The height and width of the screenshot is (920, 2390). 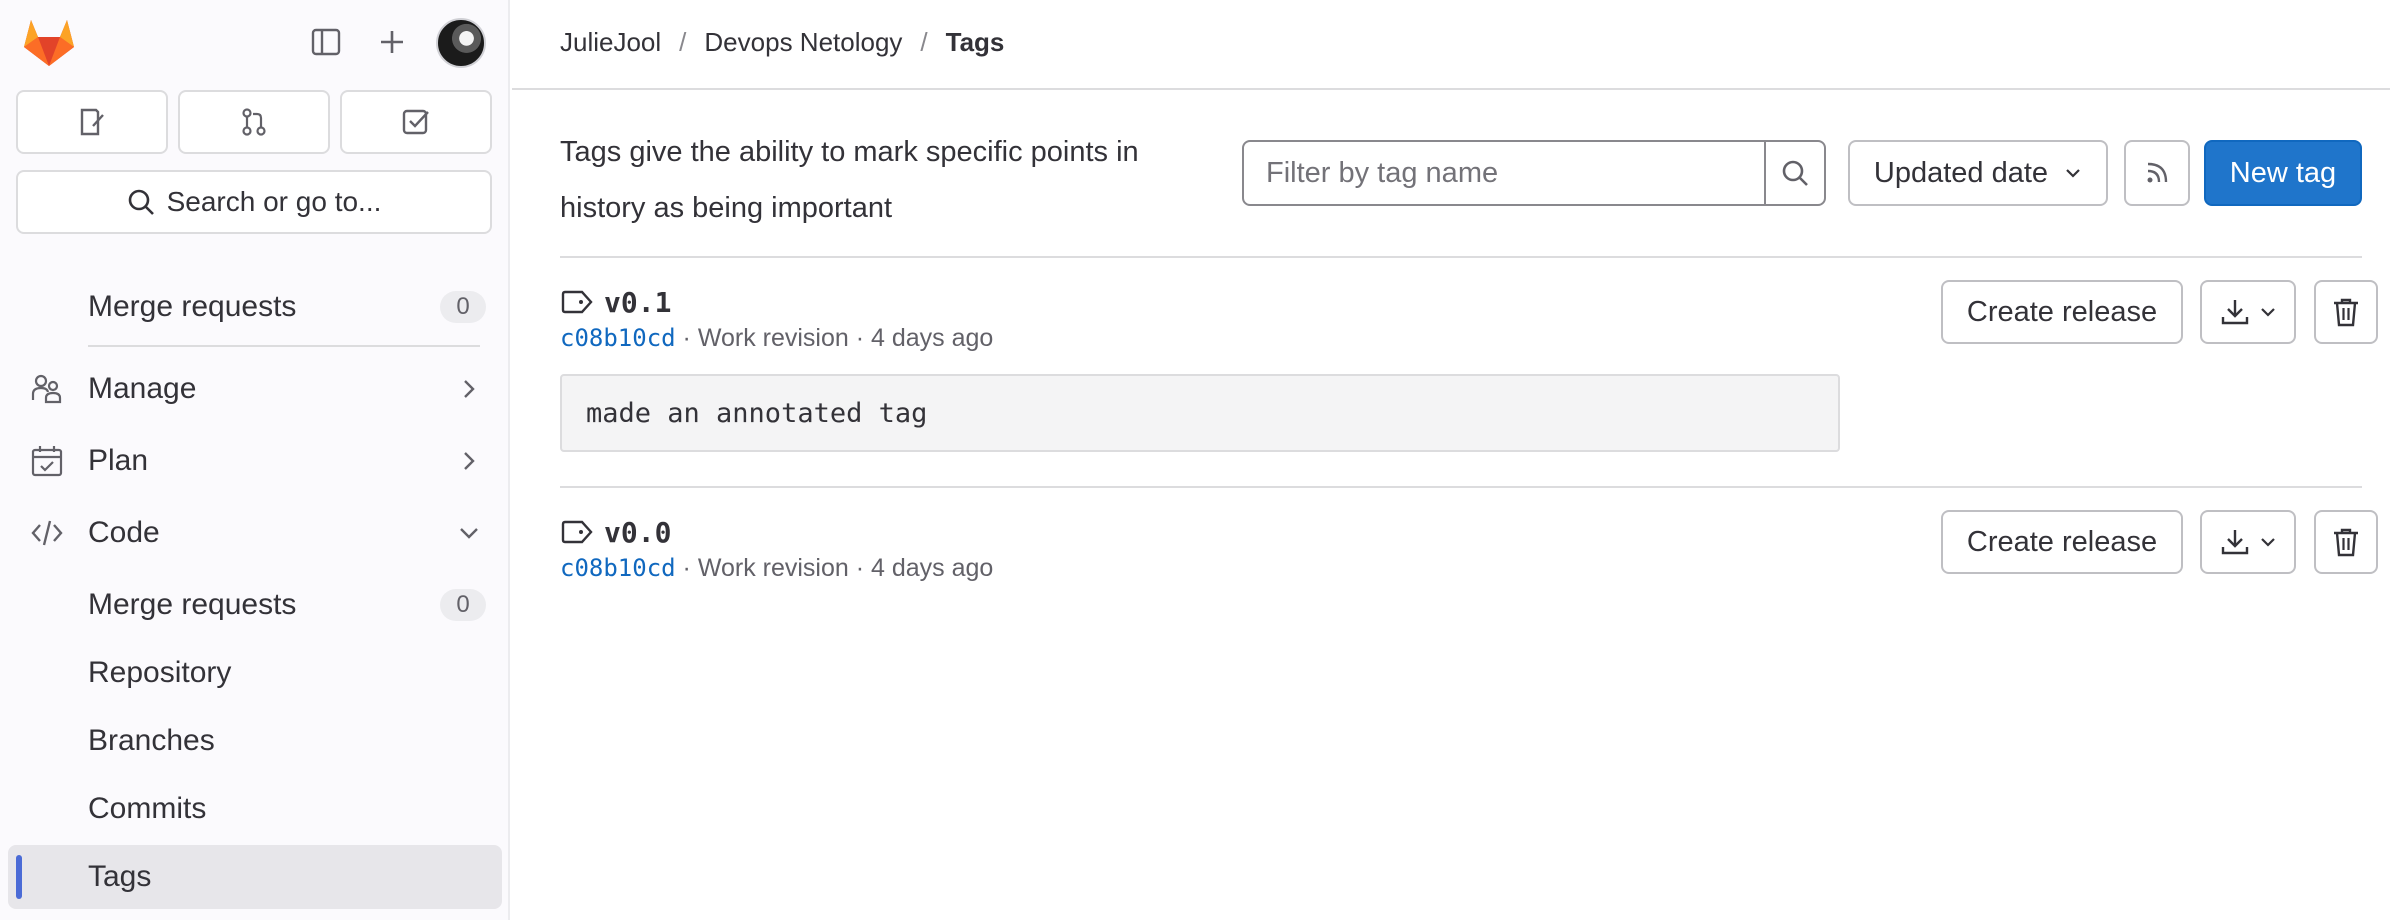 What do you see at coordinates (1504, 173) in the screenshot?
I see `filter-input` at bounding box center [1504, 173].